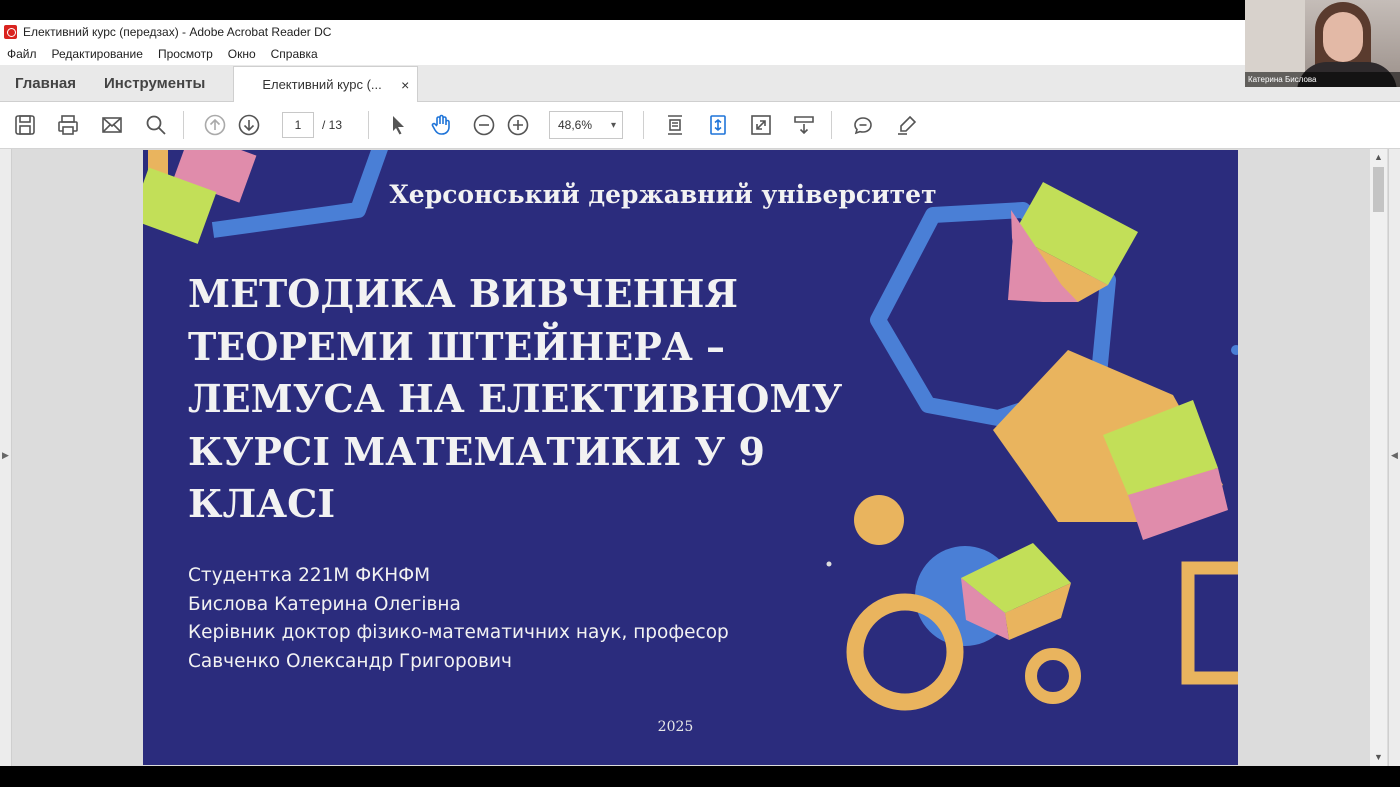  Describe the element at coordinates (249, 125) in the screenshot. I see `arrow-down-circle-icon` at that location.